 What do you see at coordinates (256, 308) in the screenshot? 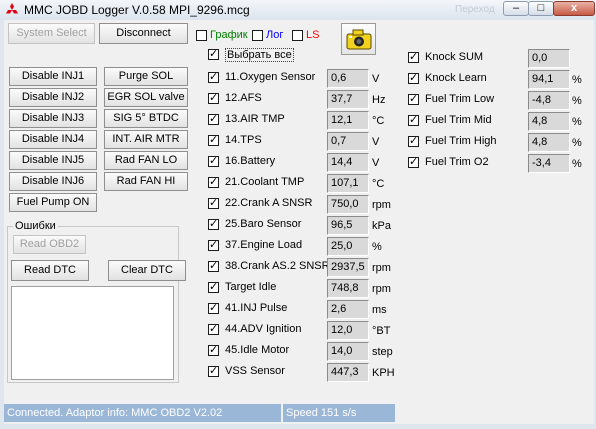
I see `param-label: 41.INJ Pulse` at bounding box center [256, 308].